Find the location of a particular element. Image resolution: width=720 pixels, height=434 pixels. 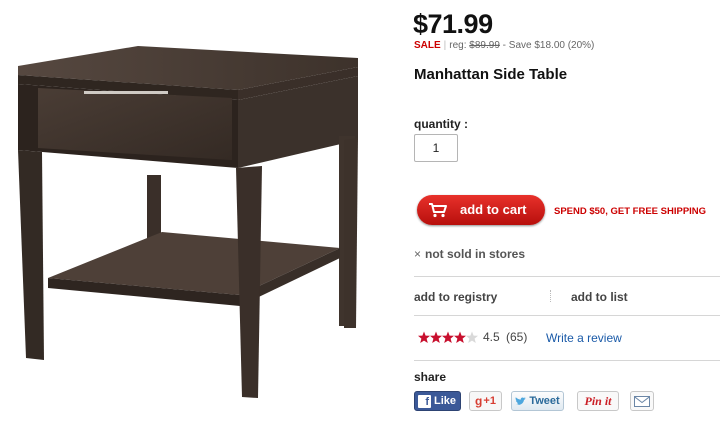

write-review-link: Write a review is located at coordinates (584, 338).